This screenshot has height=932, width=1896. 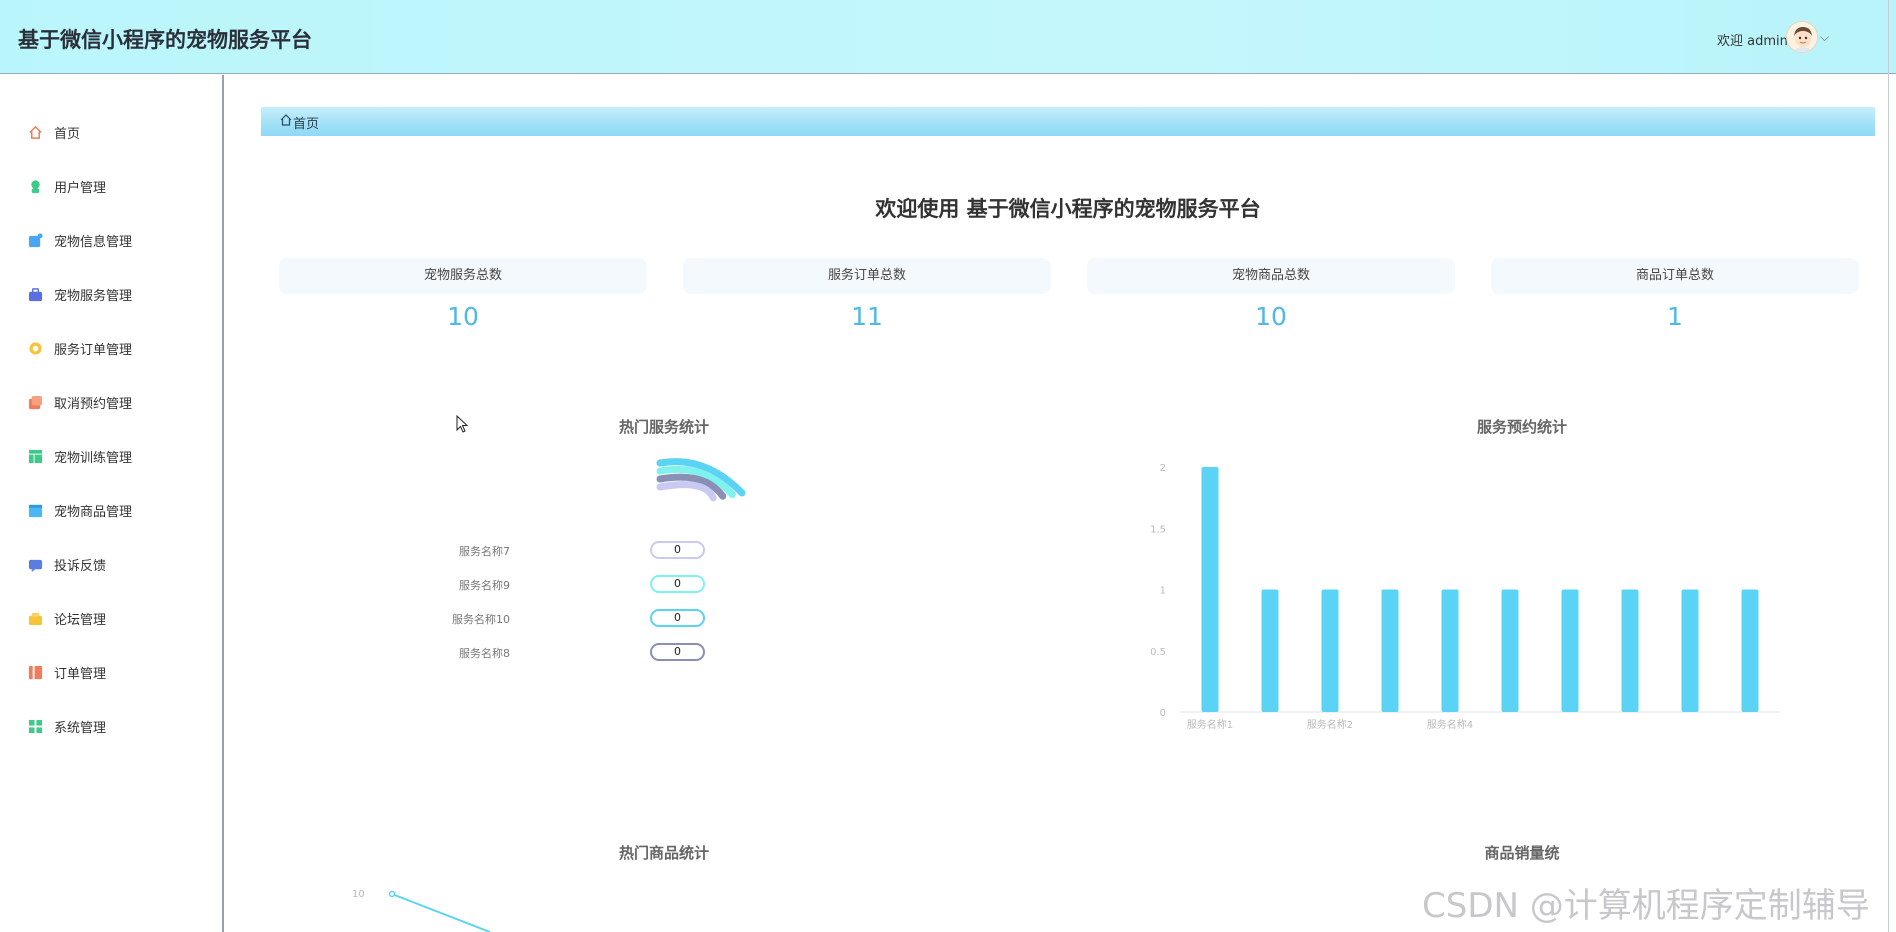 I want to click on y-tick-label: 1.5, so click(x=1158, y=529).